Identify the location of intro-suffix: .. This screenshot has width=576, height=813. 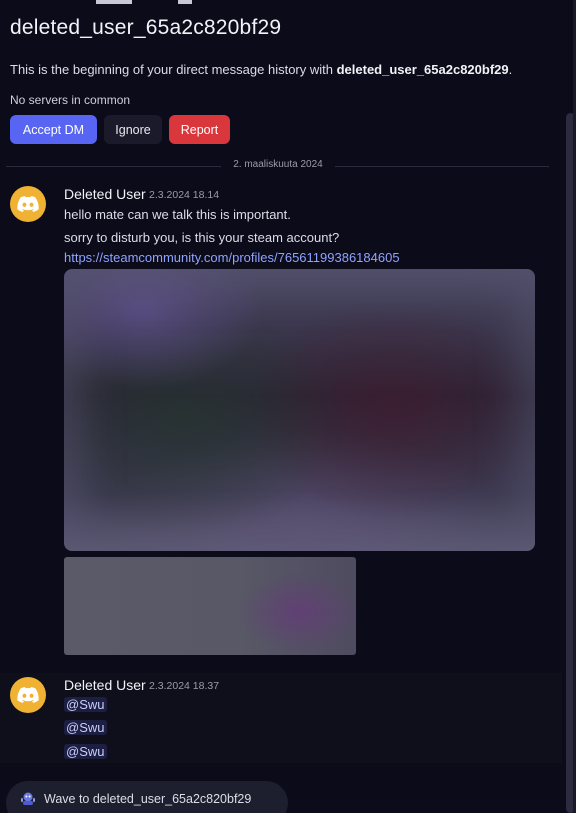
(510, 69).